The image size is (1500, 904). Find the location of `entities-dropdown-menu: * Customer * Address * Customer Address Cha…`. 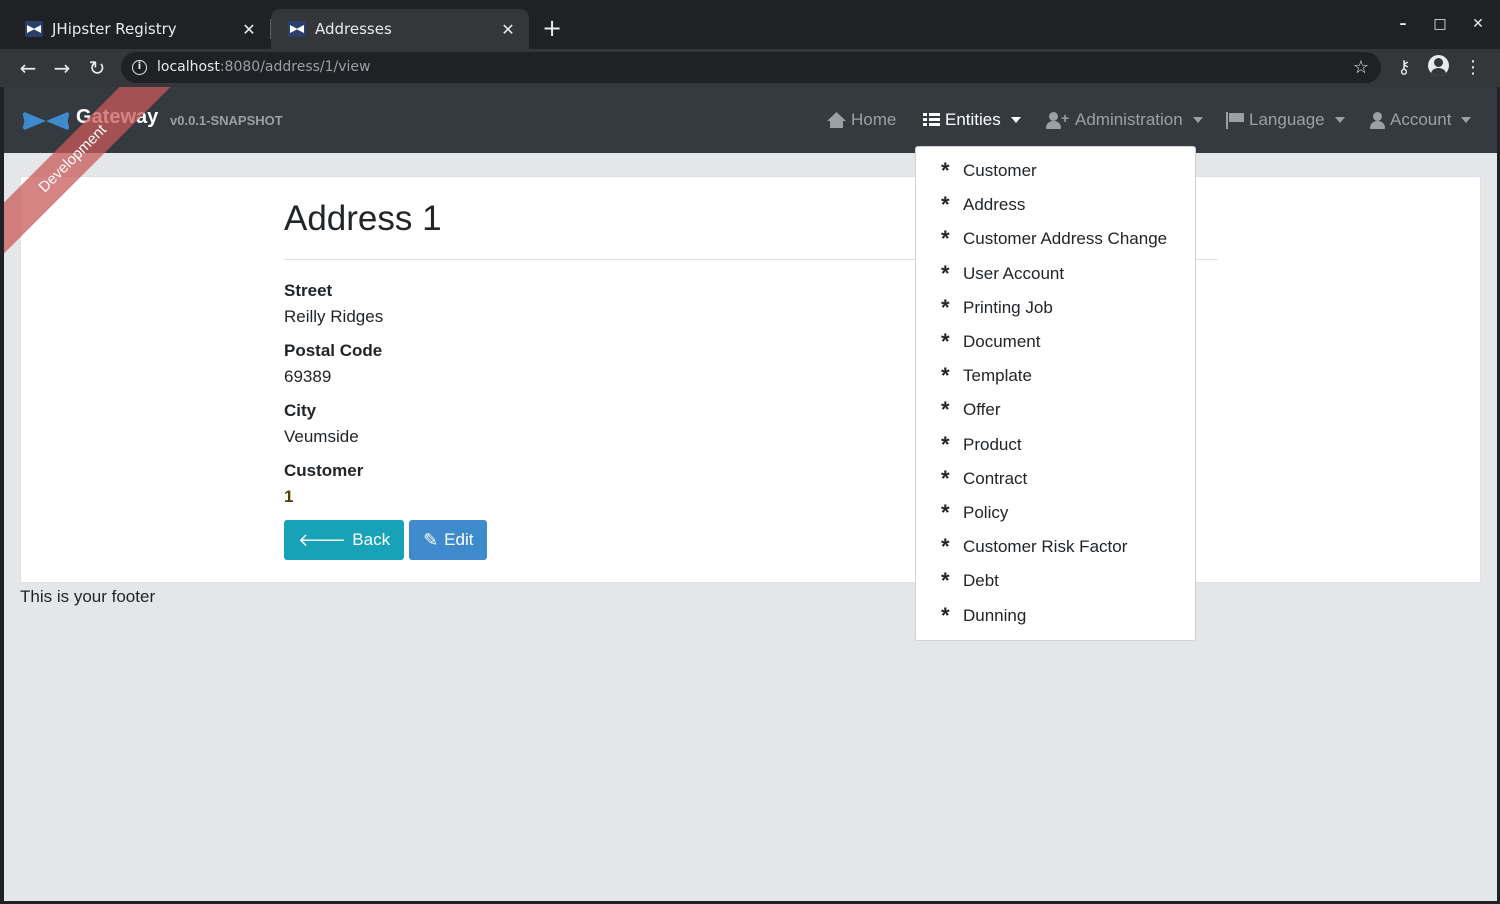

entities-dropdown-menu: * Customer * Address * Customer Address Cha… is located at coordinates (1055, 393).